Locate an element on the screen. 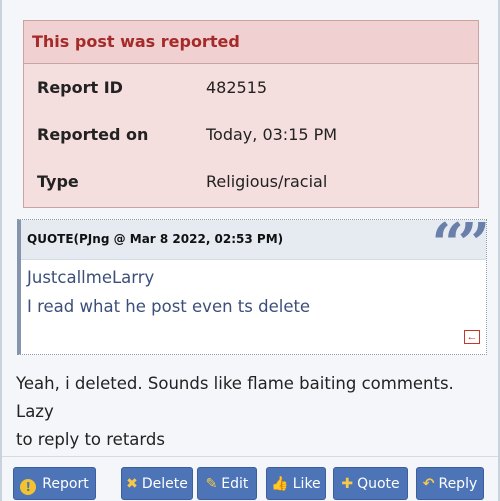 Image resolution: width=500 pixels, height=501 pixels. report-button-label: Report is located at coordinates (65, 484).